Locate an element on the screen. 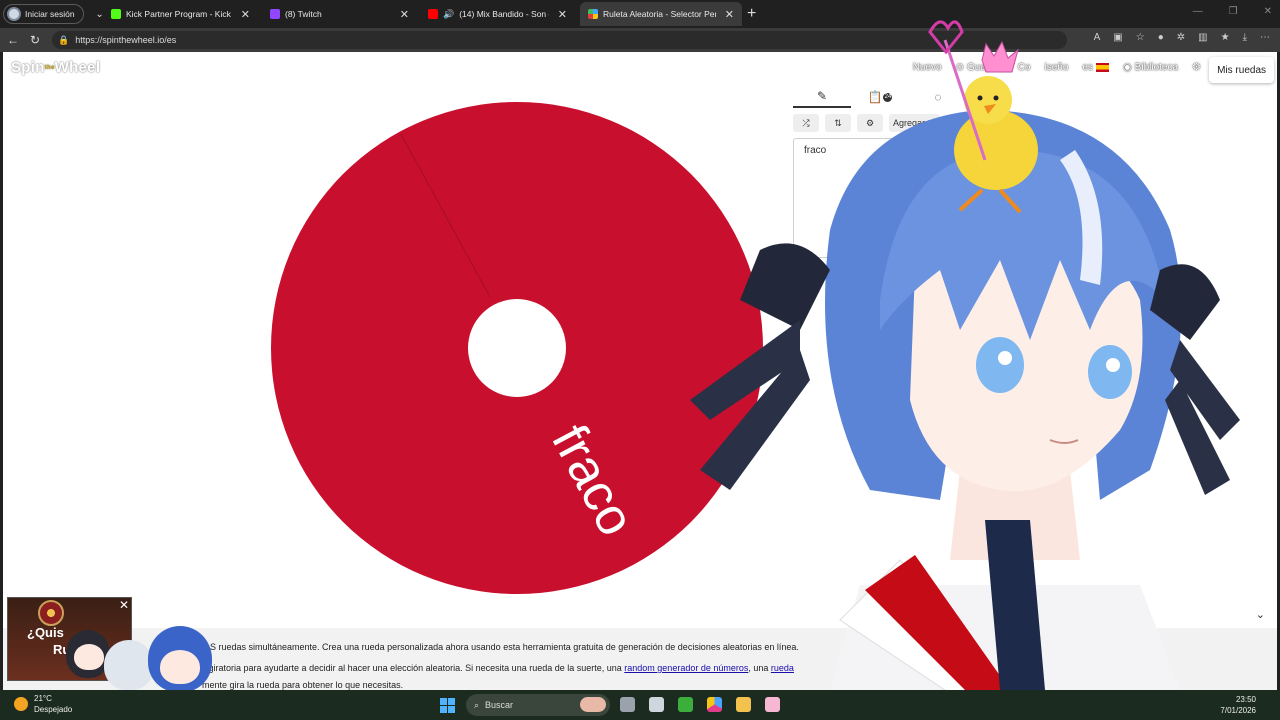  task-view-icon is located at coordinates (627, 704).